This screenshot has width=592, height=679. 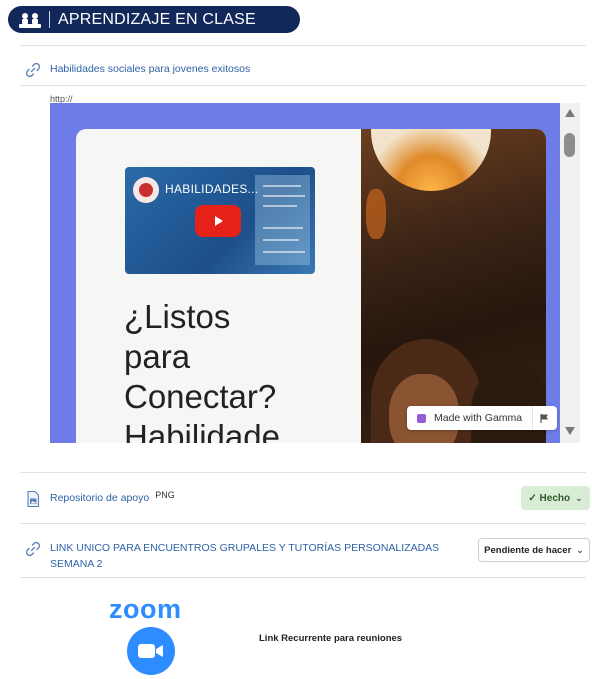 I want to click on file-type: PNG, so click(x=165, y=495).